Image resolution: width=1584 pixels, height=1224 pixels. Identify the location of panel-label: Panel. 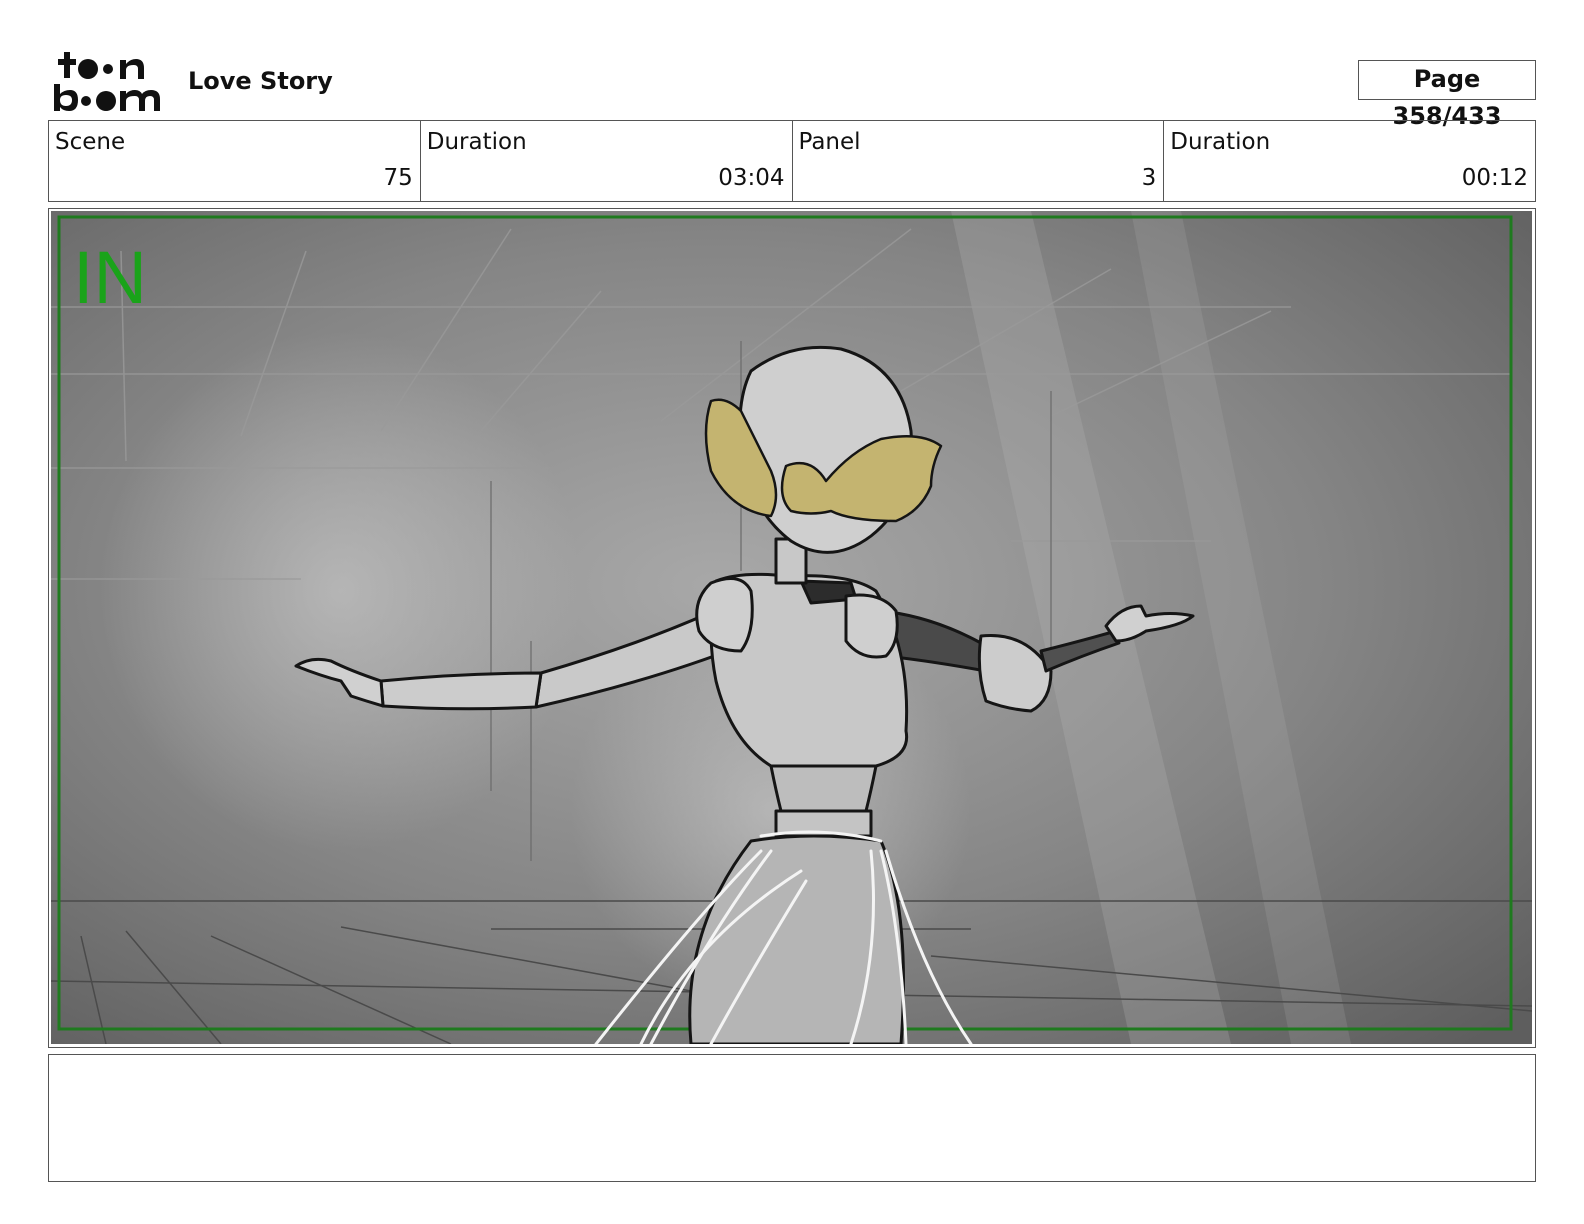
(829, 142).